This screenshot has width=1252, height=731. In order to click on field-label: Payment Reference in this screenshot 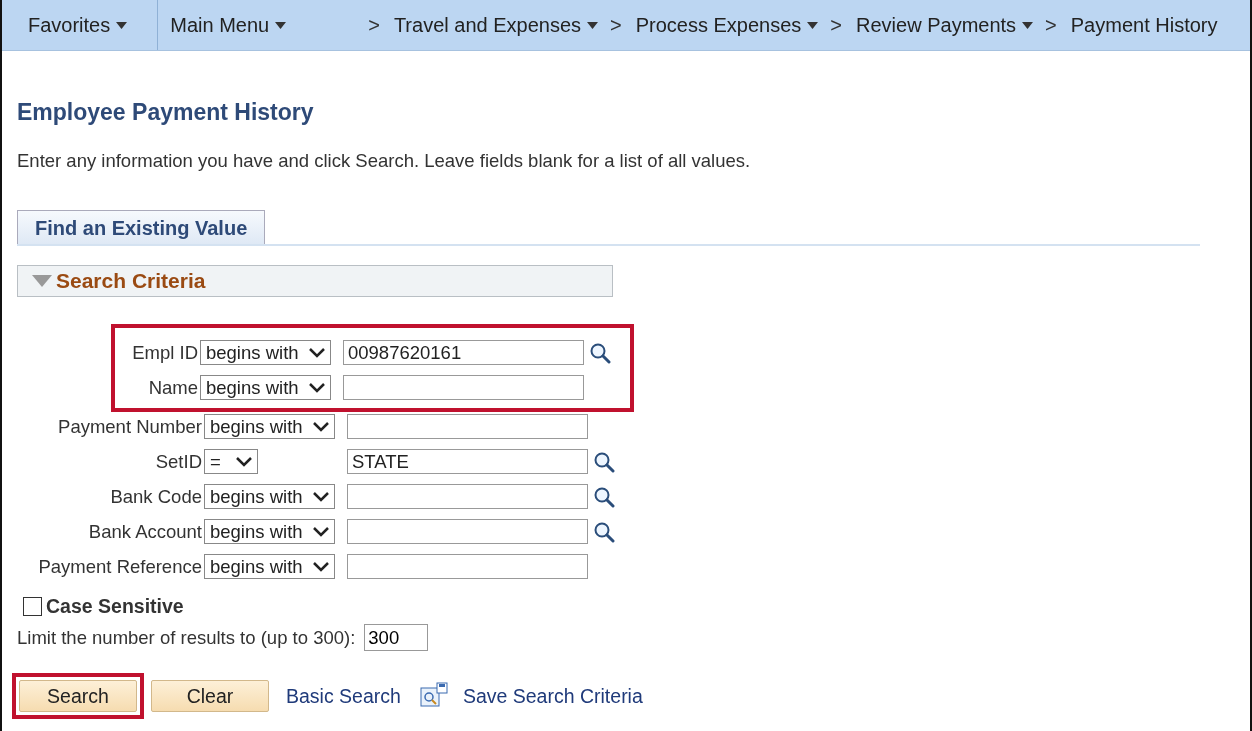, I will do `click(120, 566)`.